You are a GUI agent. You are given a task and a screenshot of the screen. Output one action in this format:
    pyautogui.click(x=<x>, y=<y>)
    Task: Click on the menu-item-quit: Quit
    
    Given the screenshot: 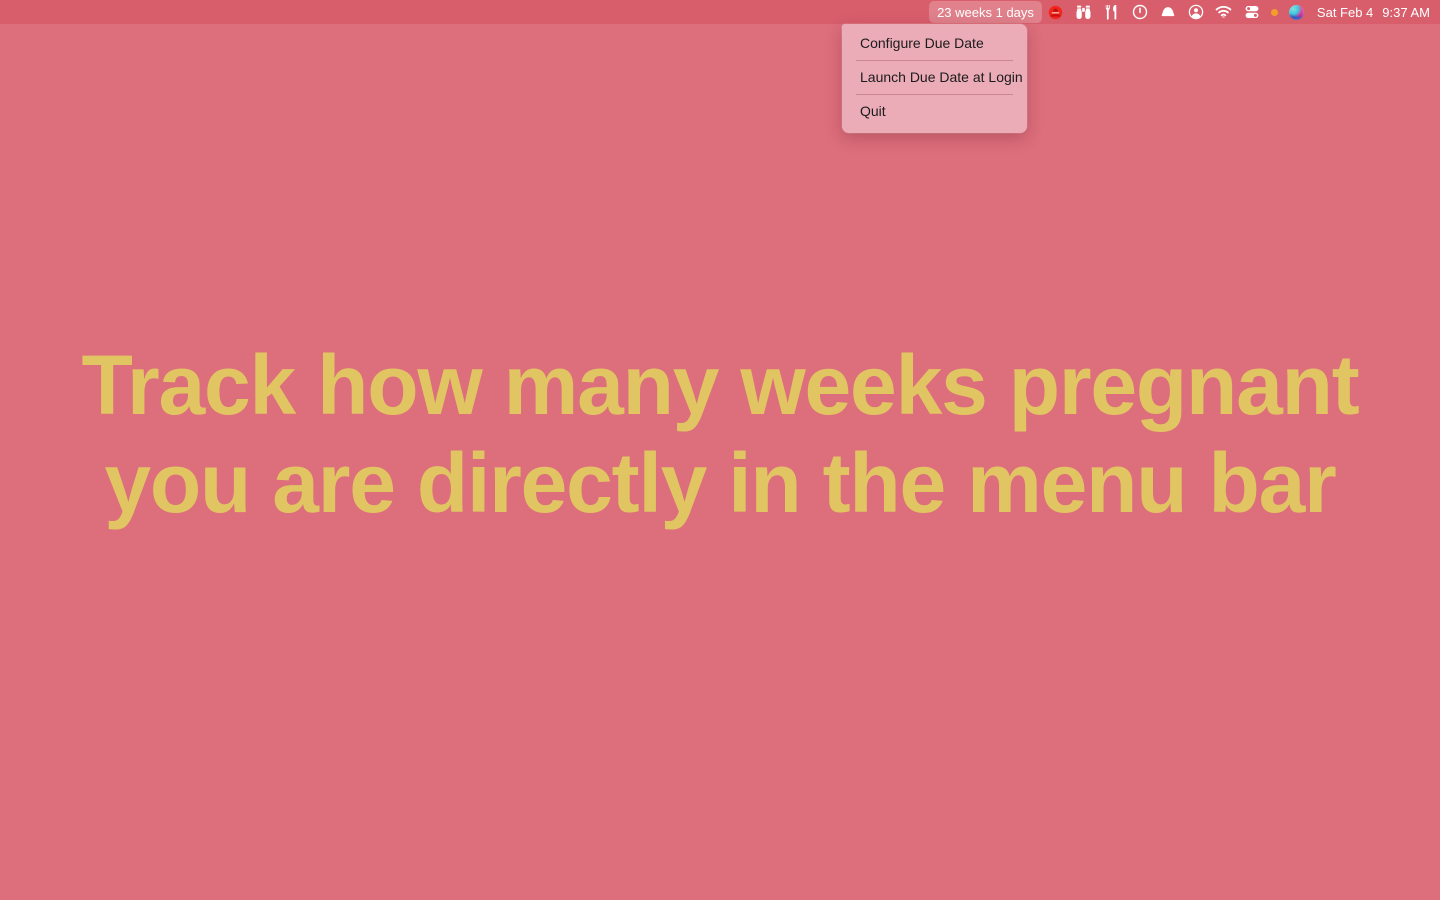 What is the action you would take?
    pyautogui.click(x=934, y=111)
    